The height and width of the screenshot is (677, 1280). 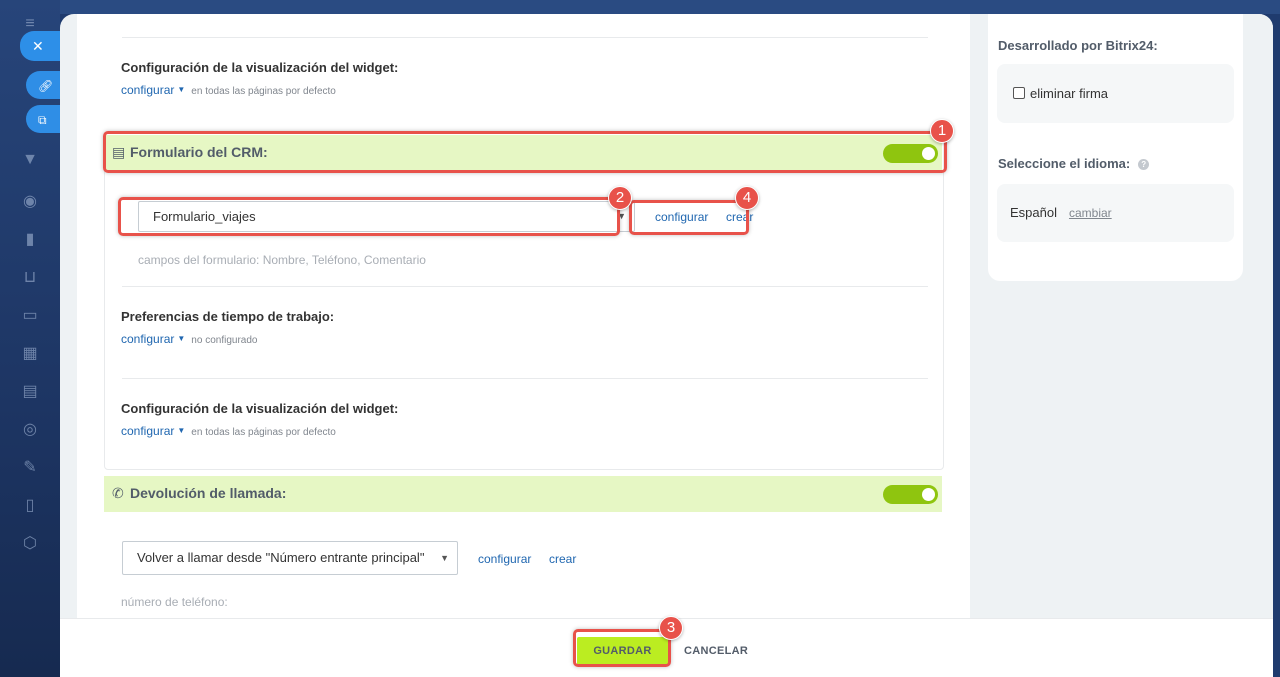 What do you see at coordinates (1115, 213) in the screenshot?
I see `language-box: Español cambiar` at bounding box center [1115, 213].